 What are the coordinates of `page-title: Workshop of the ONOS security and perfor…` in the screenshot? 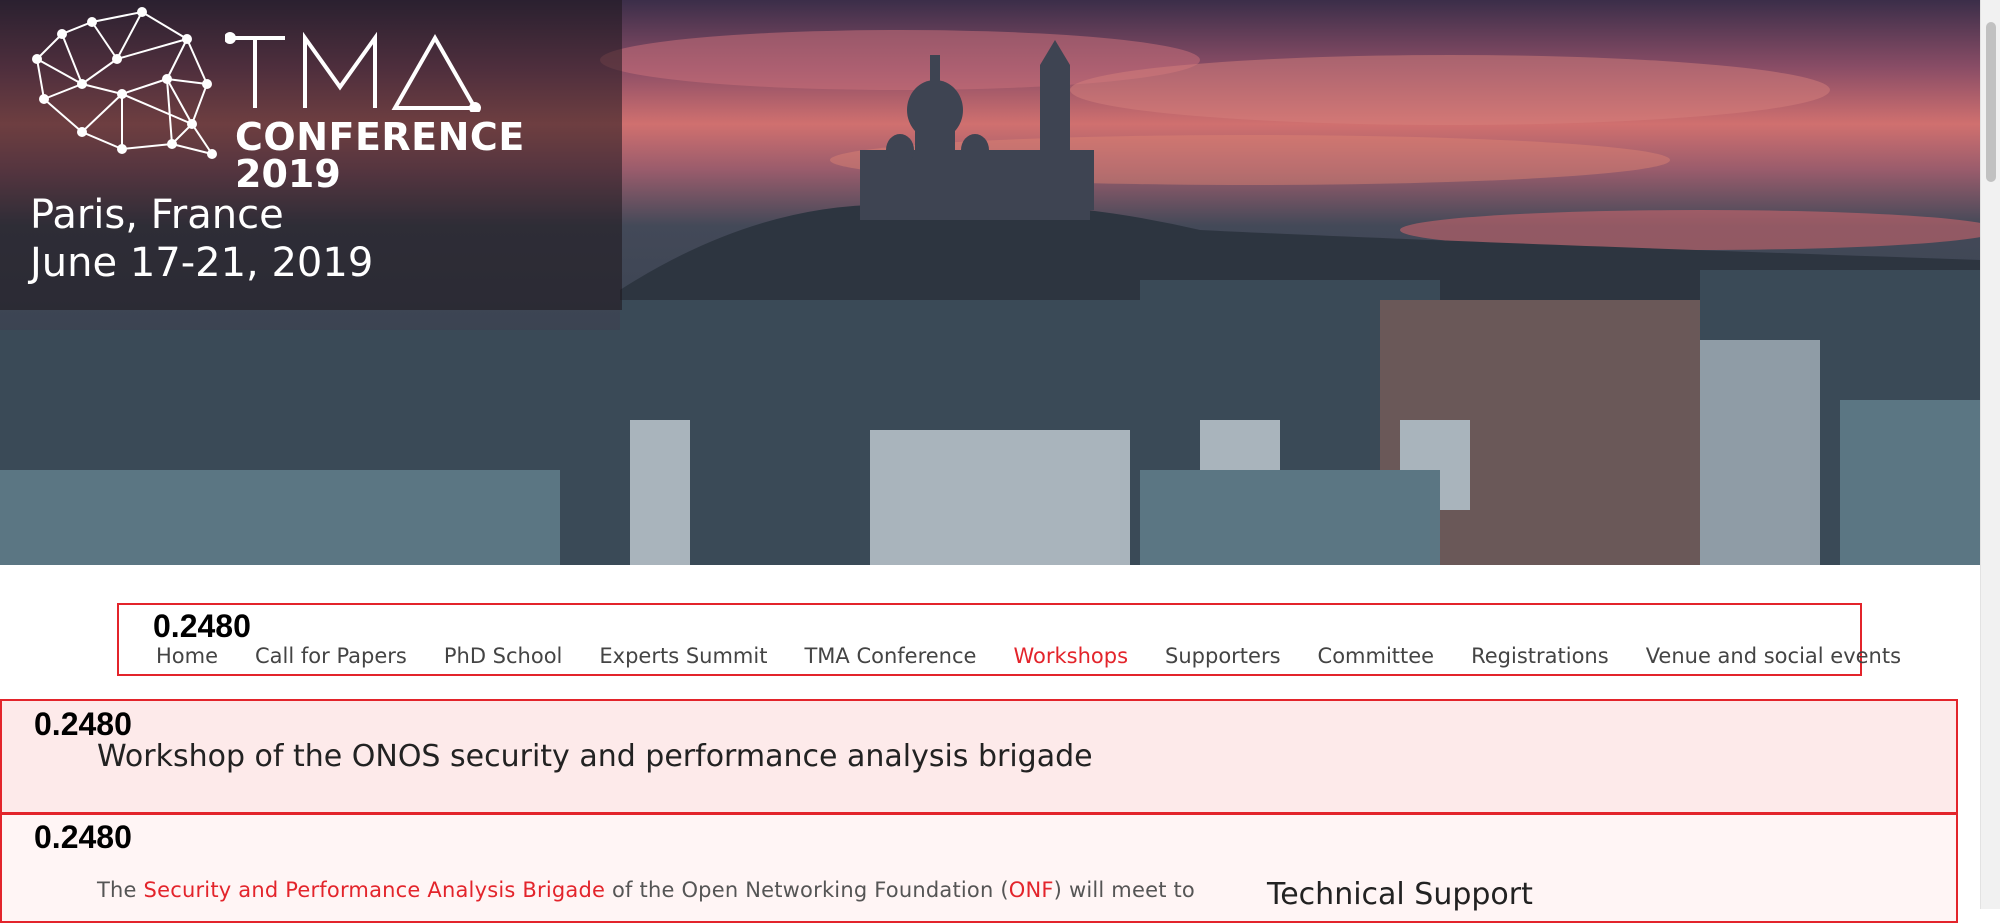 It's located at (595, 756).